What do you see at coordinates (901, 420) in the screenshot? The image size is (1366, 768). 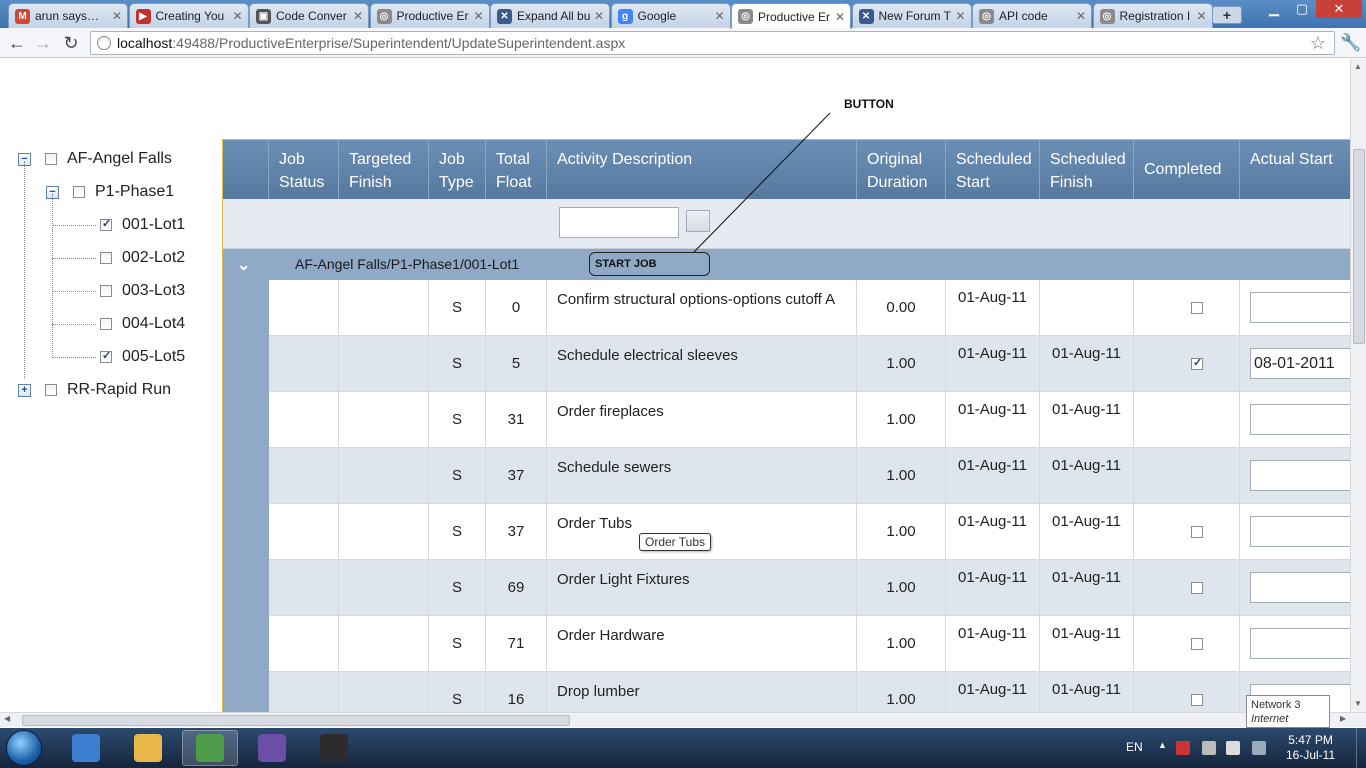 I see `duration-cell: 1.00` at bounding box center [901, 420].